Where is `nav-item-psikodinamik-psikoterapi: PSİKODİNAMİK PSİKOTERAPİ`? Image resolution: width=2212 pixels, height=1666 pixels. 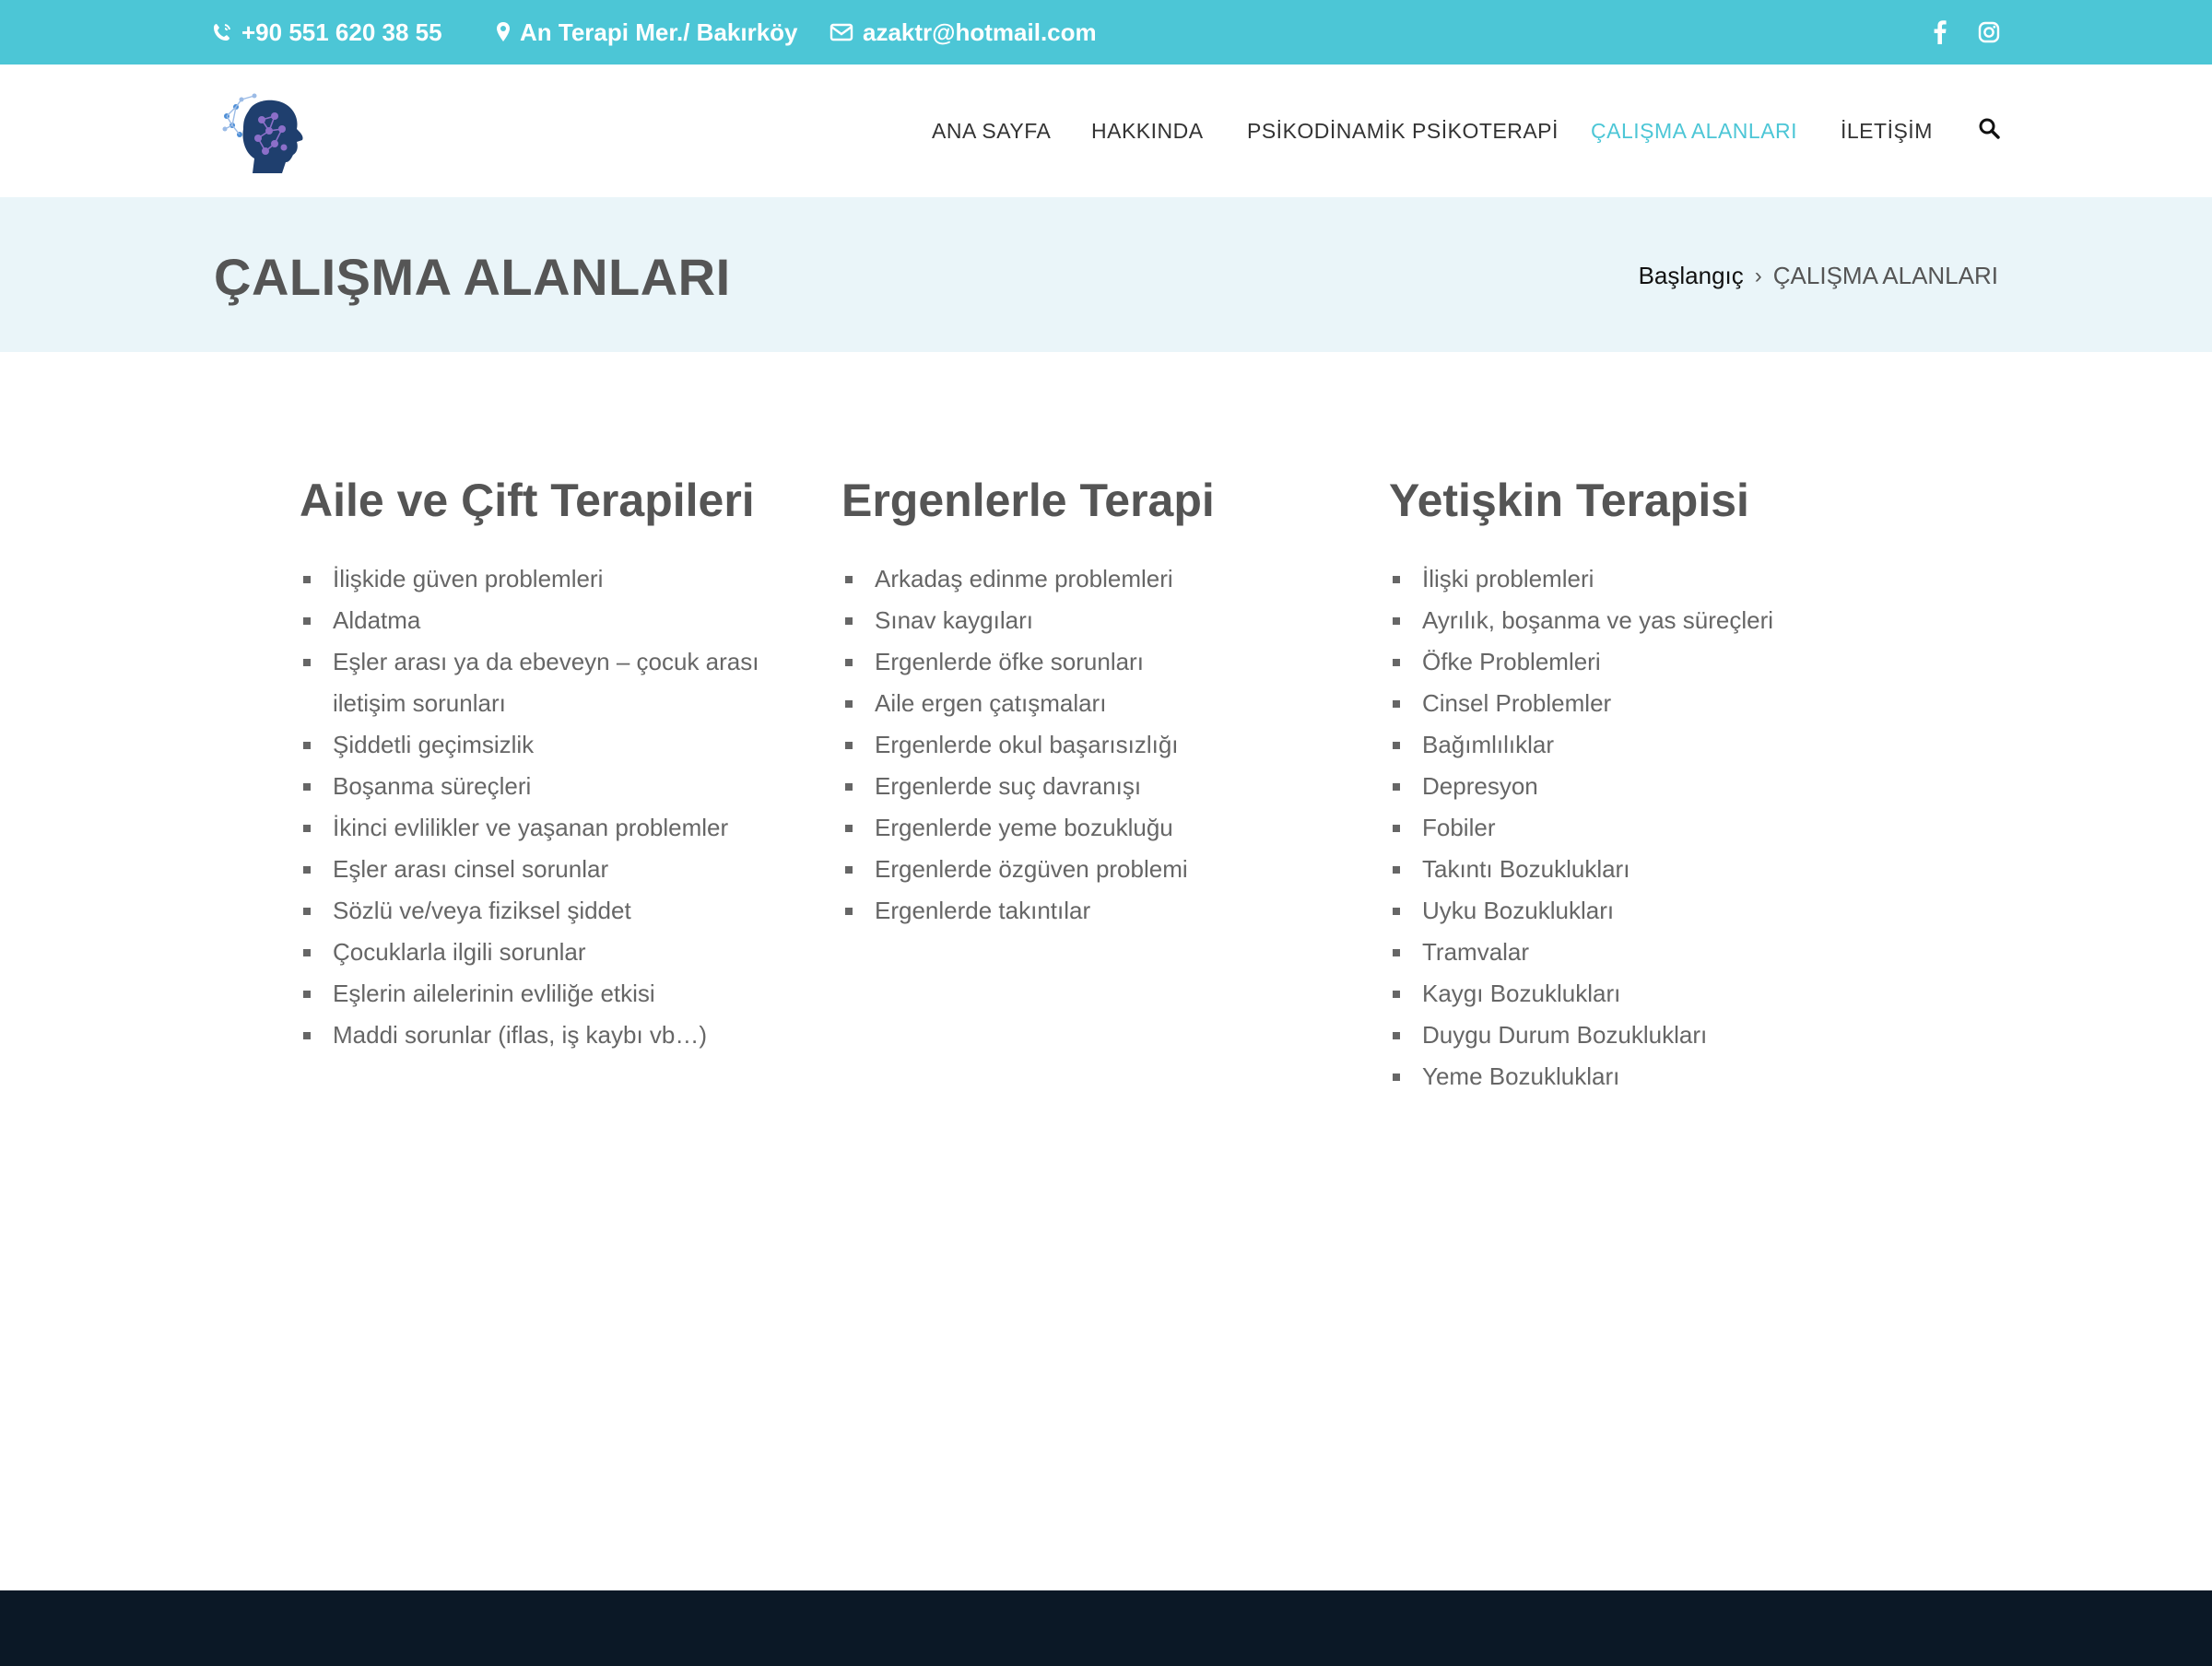 nav-item-psikodinamik-psikoterapi: PSİKODİNAMİK PSİKOTERAPİ is located at coordinates (1403, 131).